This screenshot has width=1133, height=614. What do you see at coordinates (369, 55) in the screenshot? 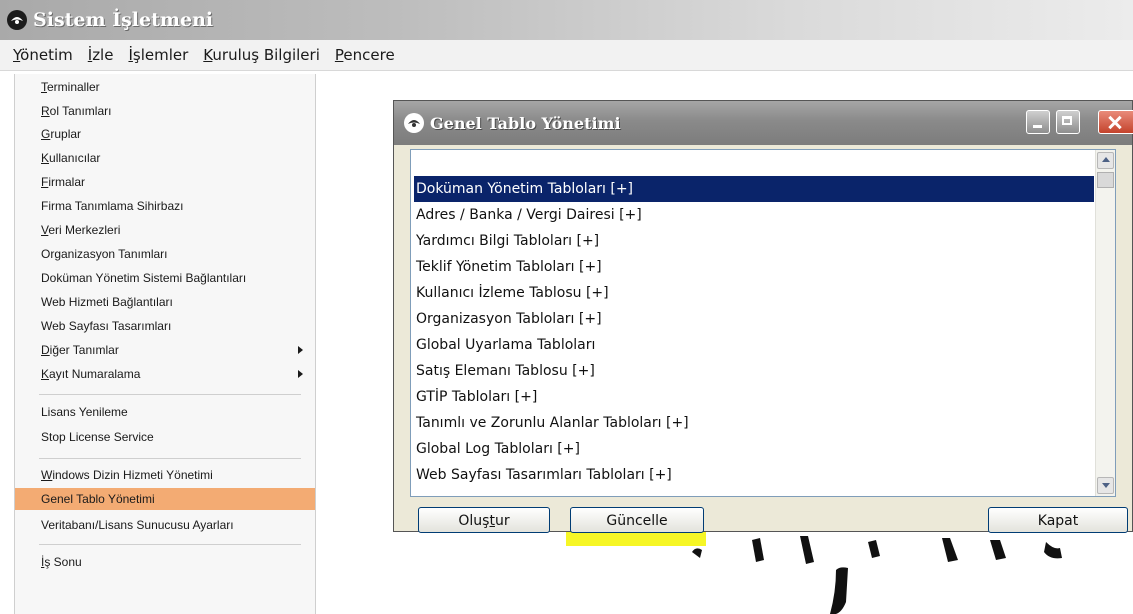
I see `menu-pencere-label: encere` at bounding box center [369, 55].